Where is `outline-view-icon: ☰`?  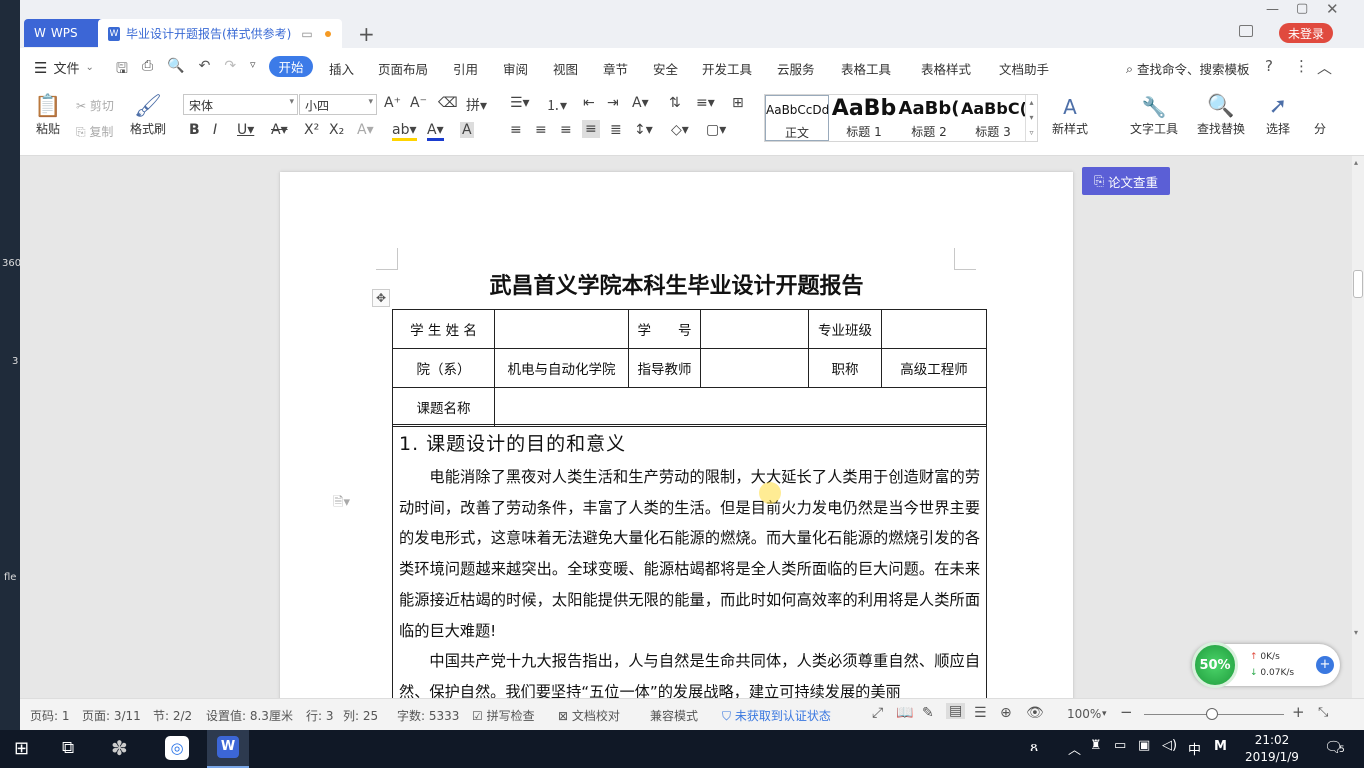 outline-view-icon: ☰ is located at coordinates (980, 713).